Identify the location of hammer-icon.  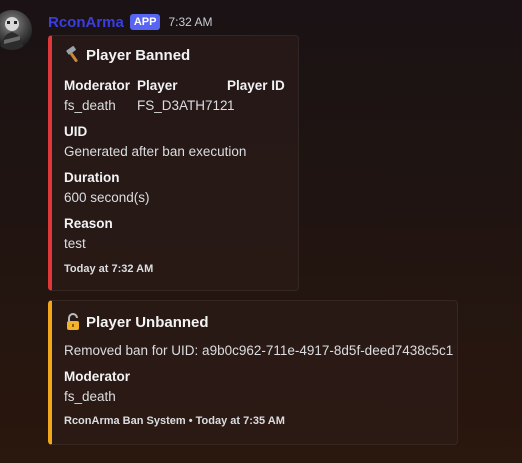
(73, 55).